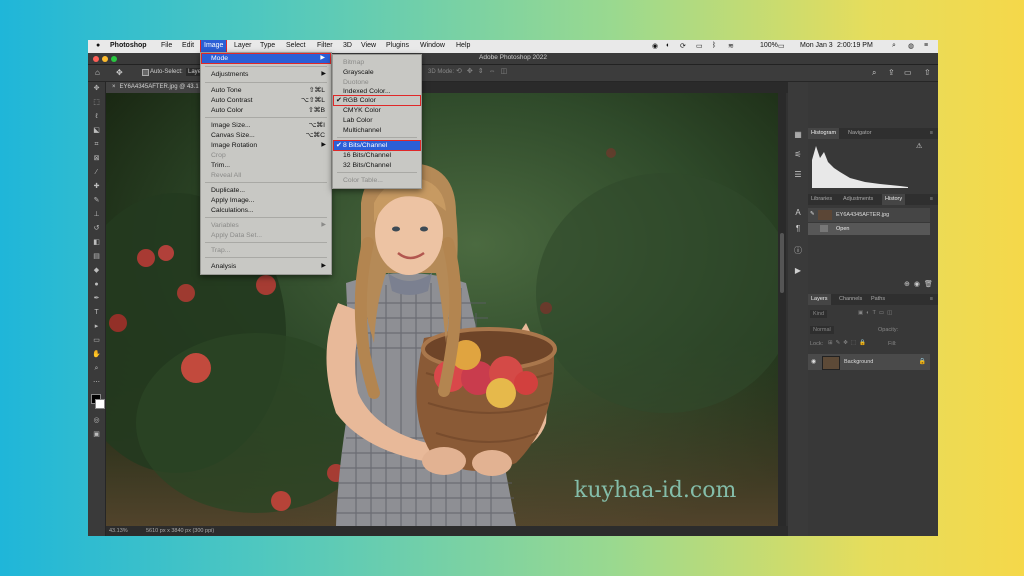  What do you see at coordinates (850, 299) in the screenshot?
I see `tab-channels: Channels` at bounding box center [850, 299].